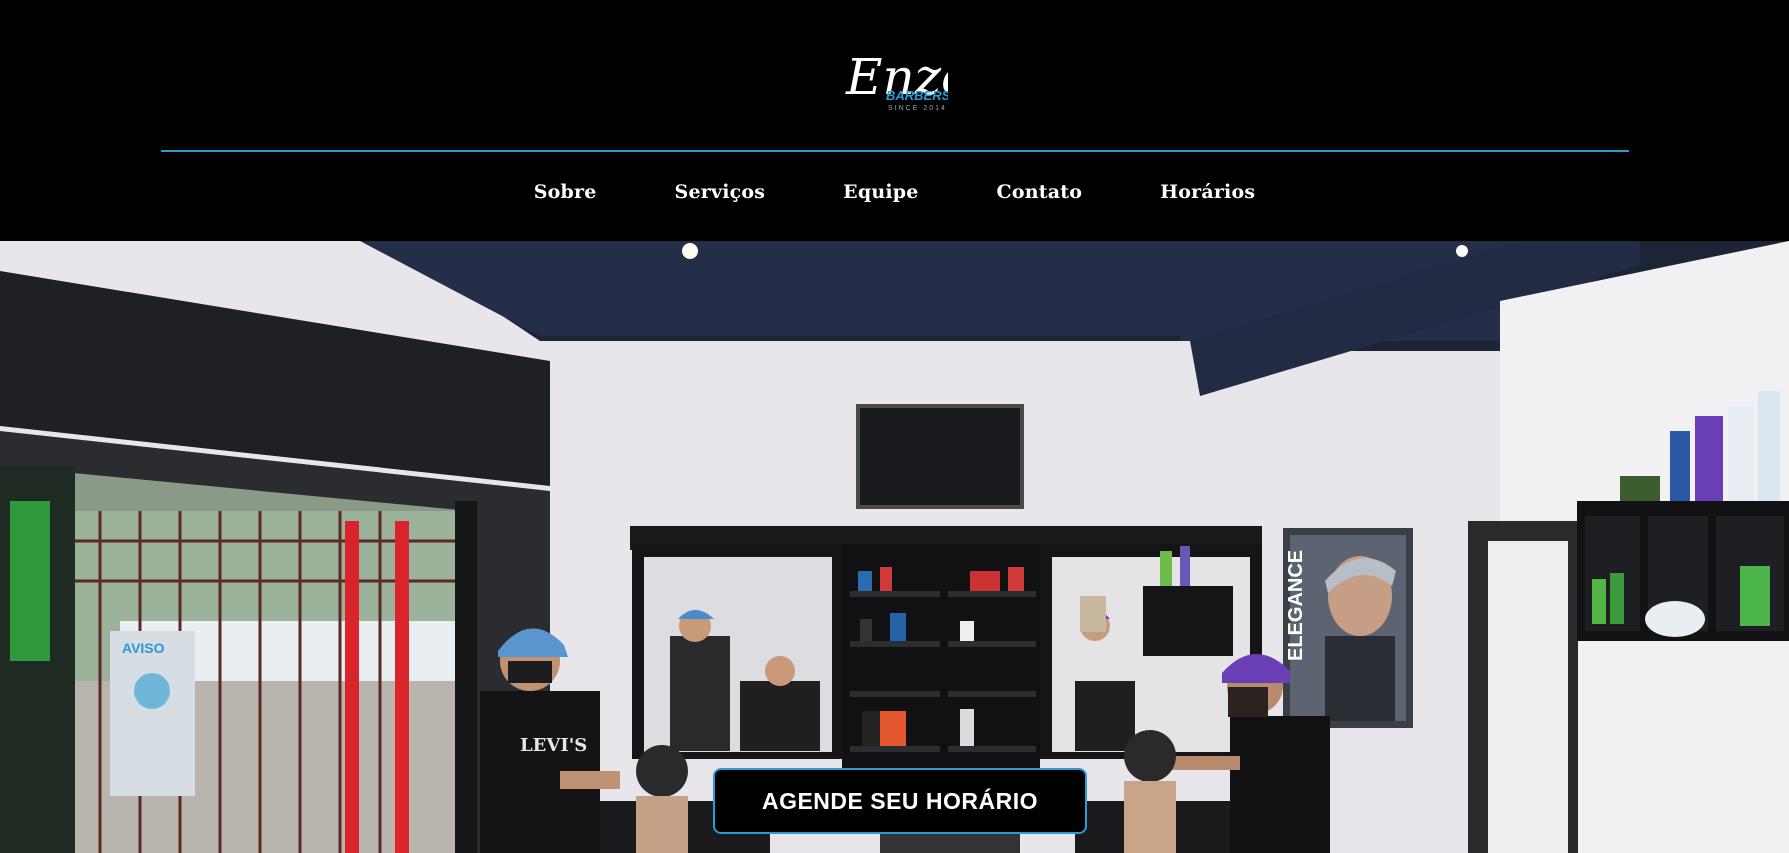 Image resolution: width=1789 pixels, height=853 pixels. Describe the element at coordinates (917, 95) in the screenshot. I see `logo-sub: BARBERSHOP` at that location.